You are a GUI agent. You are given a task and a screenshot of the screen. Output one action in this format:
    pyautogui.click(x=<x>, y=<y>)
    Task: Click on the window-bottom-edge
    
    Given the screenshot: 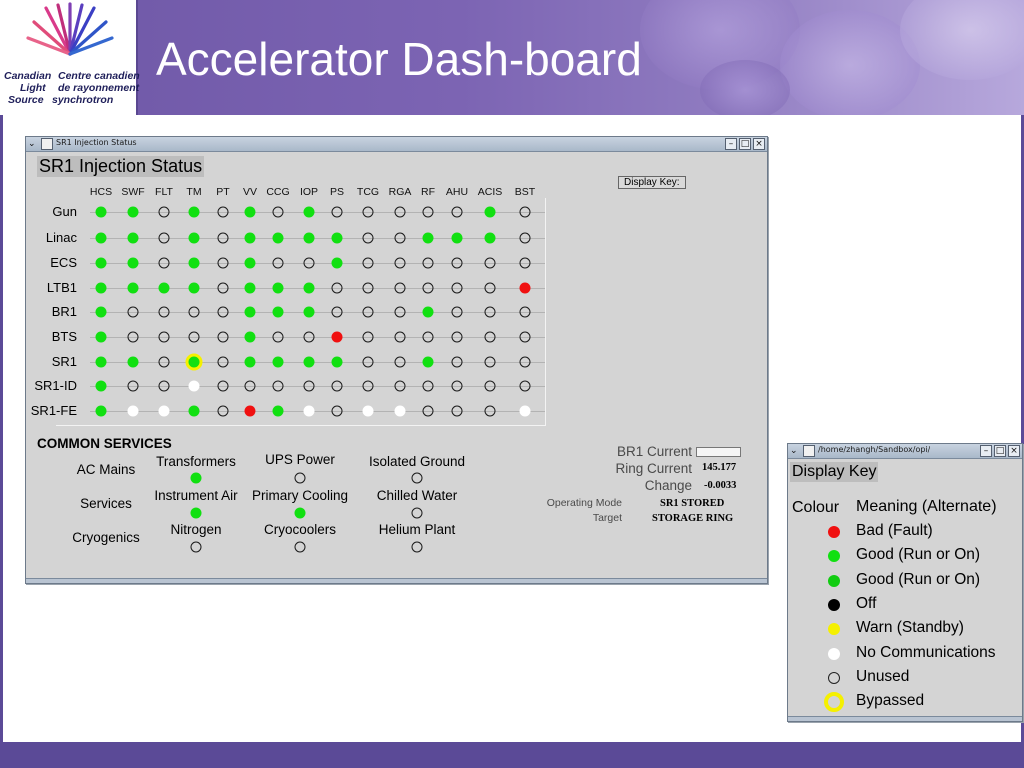 What is the action you would take?
    pyautogui.click(x=396, y=580)
    